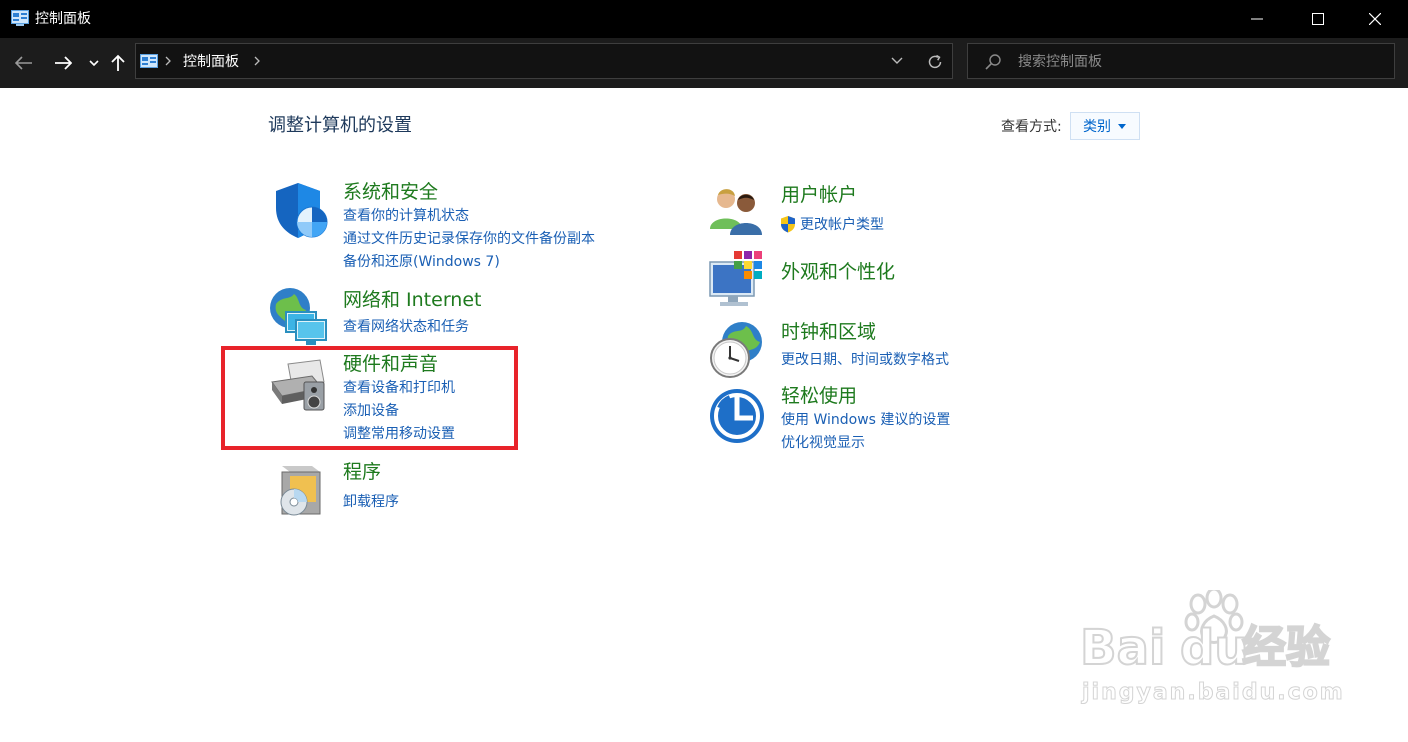  What do you see at coordinates (838, 272) in the screenshot?
I see `category-title-appearance: 外观和个性化` at bounding box center [838, 272].